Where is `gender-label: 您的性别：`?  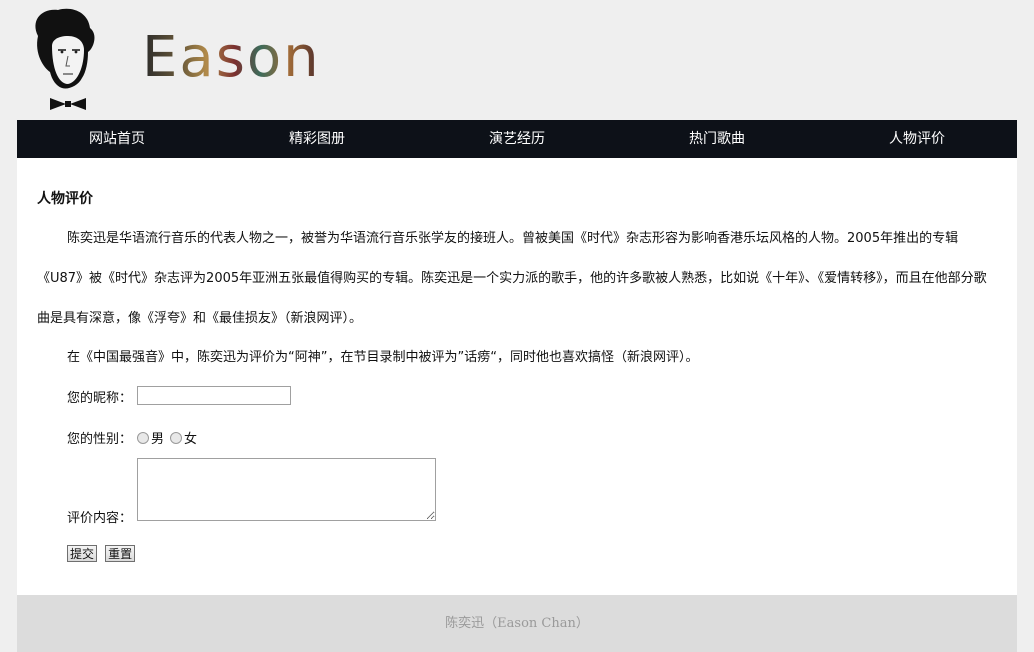
gender-label: 您的性别： is located at coordinates (100, 439).